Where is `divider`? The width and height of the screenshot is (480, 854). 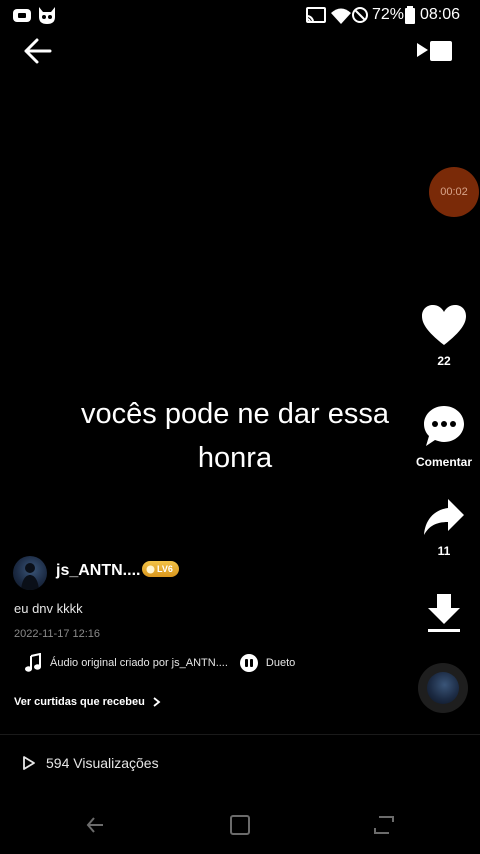 divider is located at coordinates (240, 734).